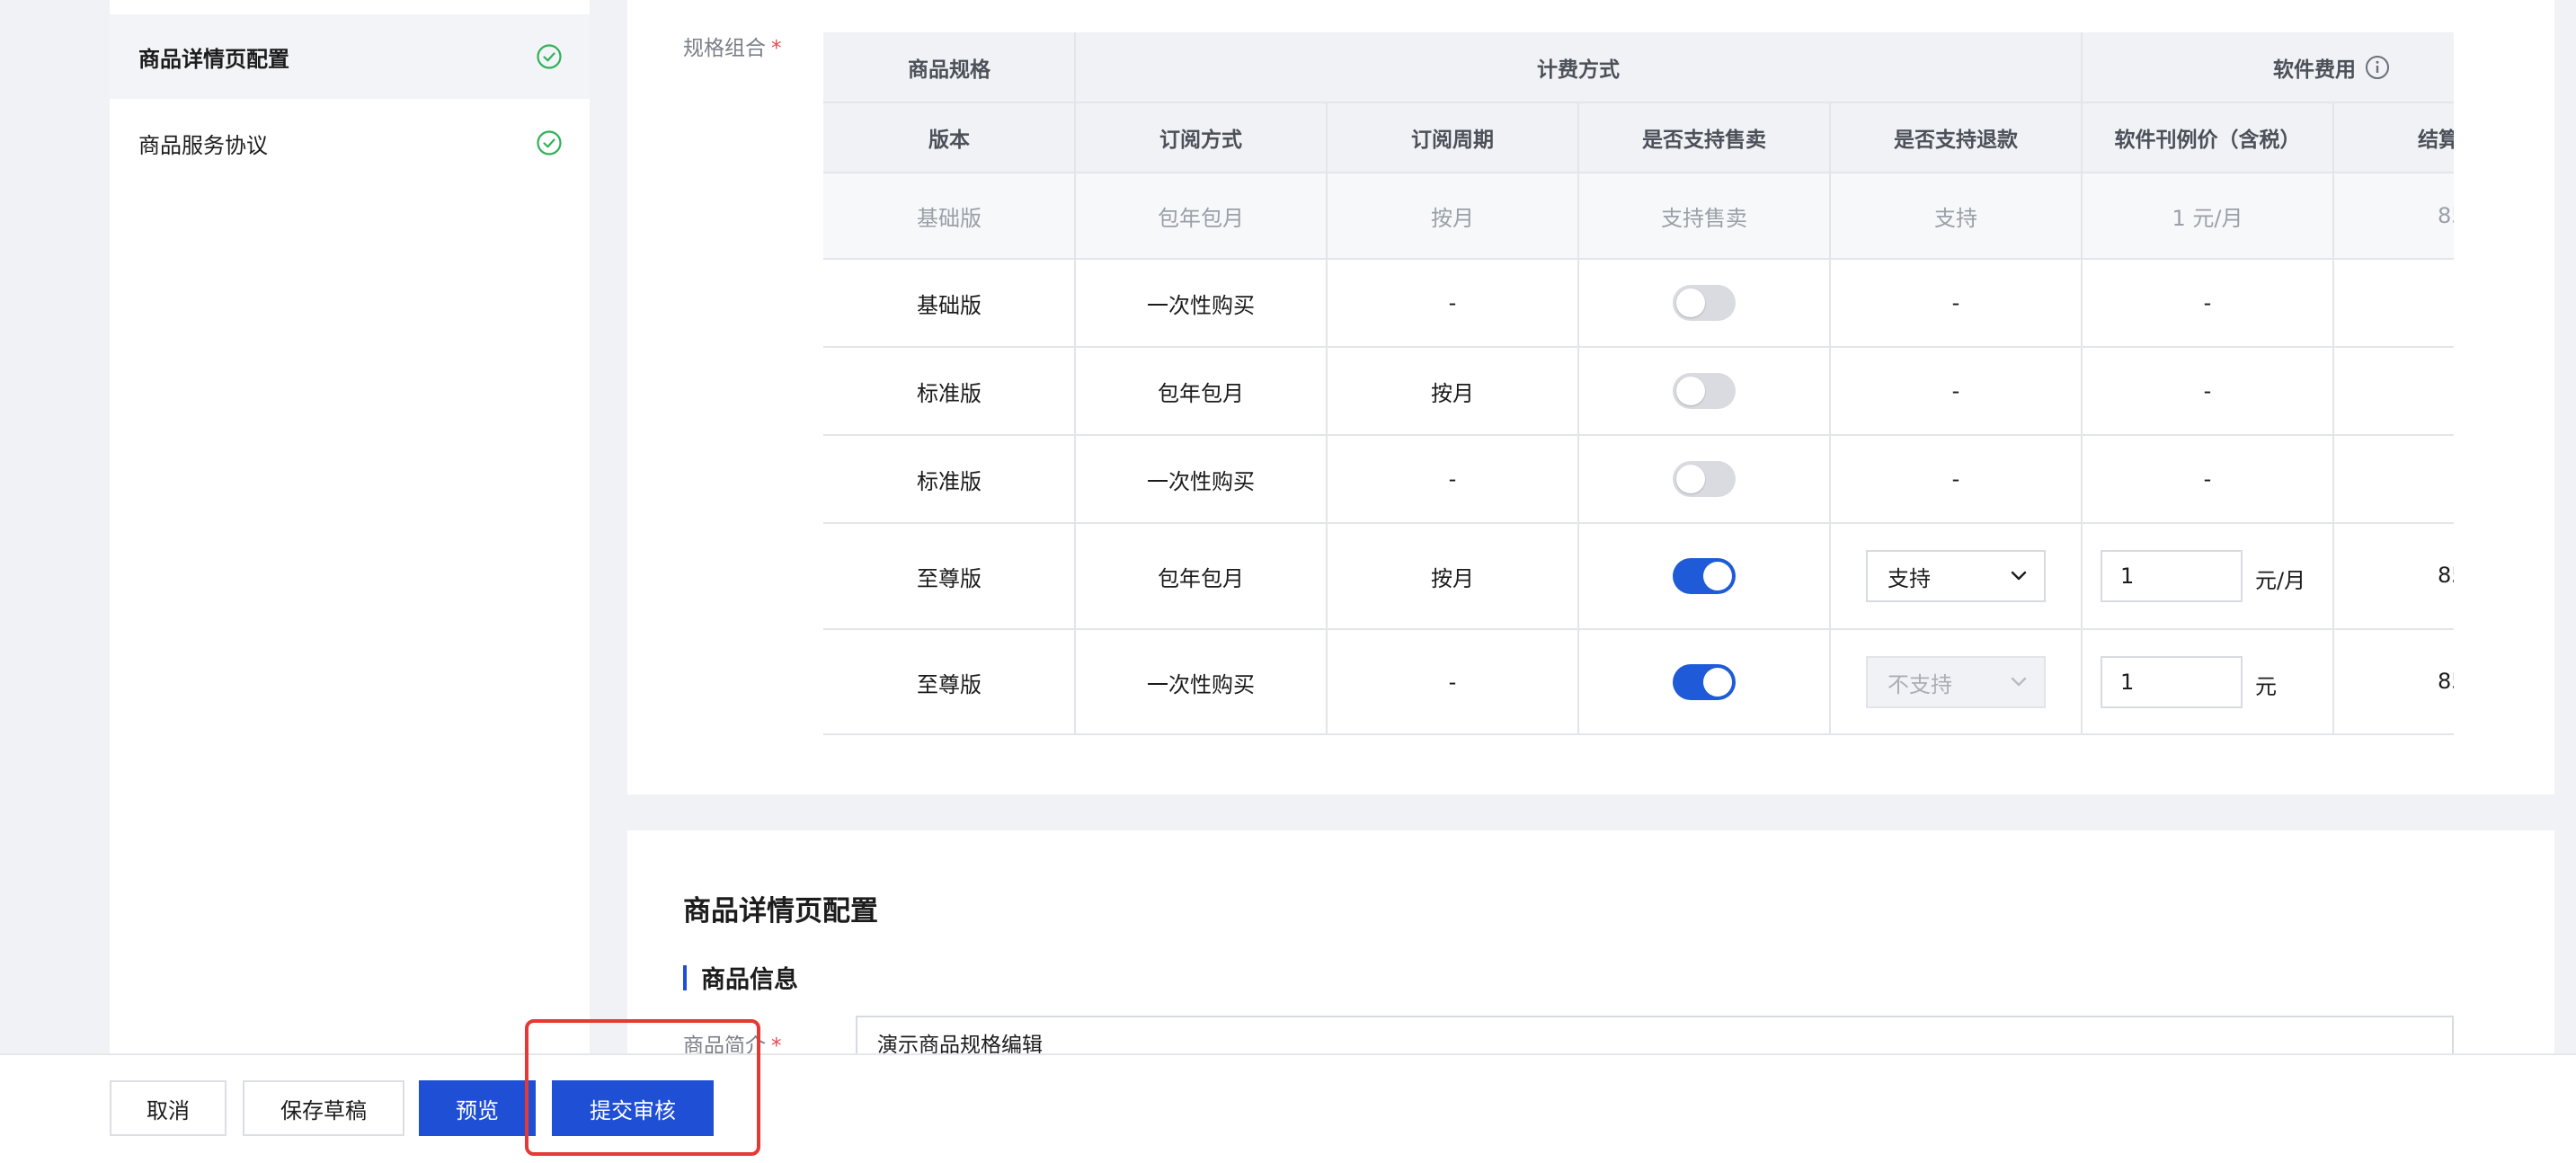 This screenshot has width=2576, height=1163. Describe the element at coordinates (2207, 137) in the screenshot. I see `col-price: 软件刊例价（含税）` at that location.